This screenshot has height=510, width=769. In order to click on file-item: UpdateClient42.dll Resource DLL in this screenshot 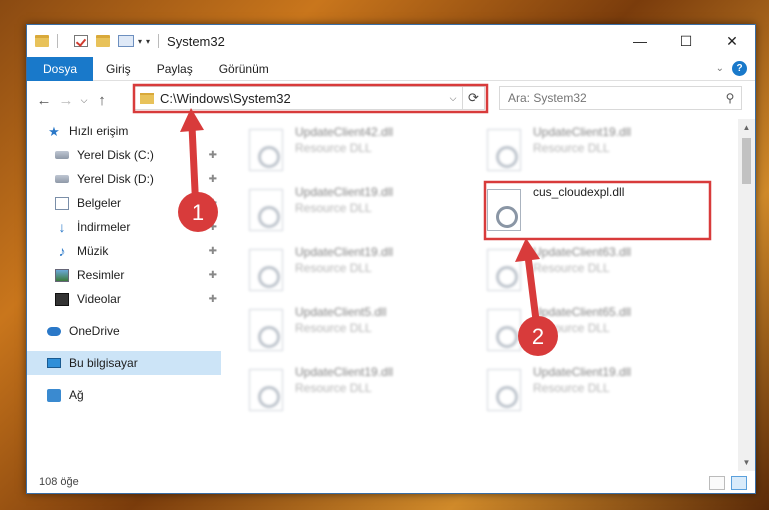, I will do `click(348, 149)`.